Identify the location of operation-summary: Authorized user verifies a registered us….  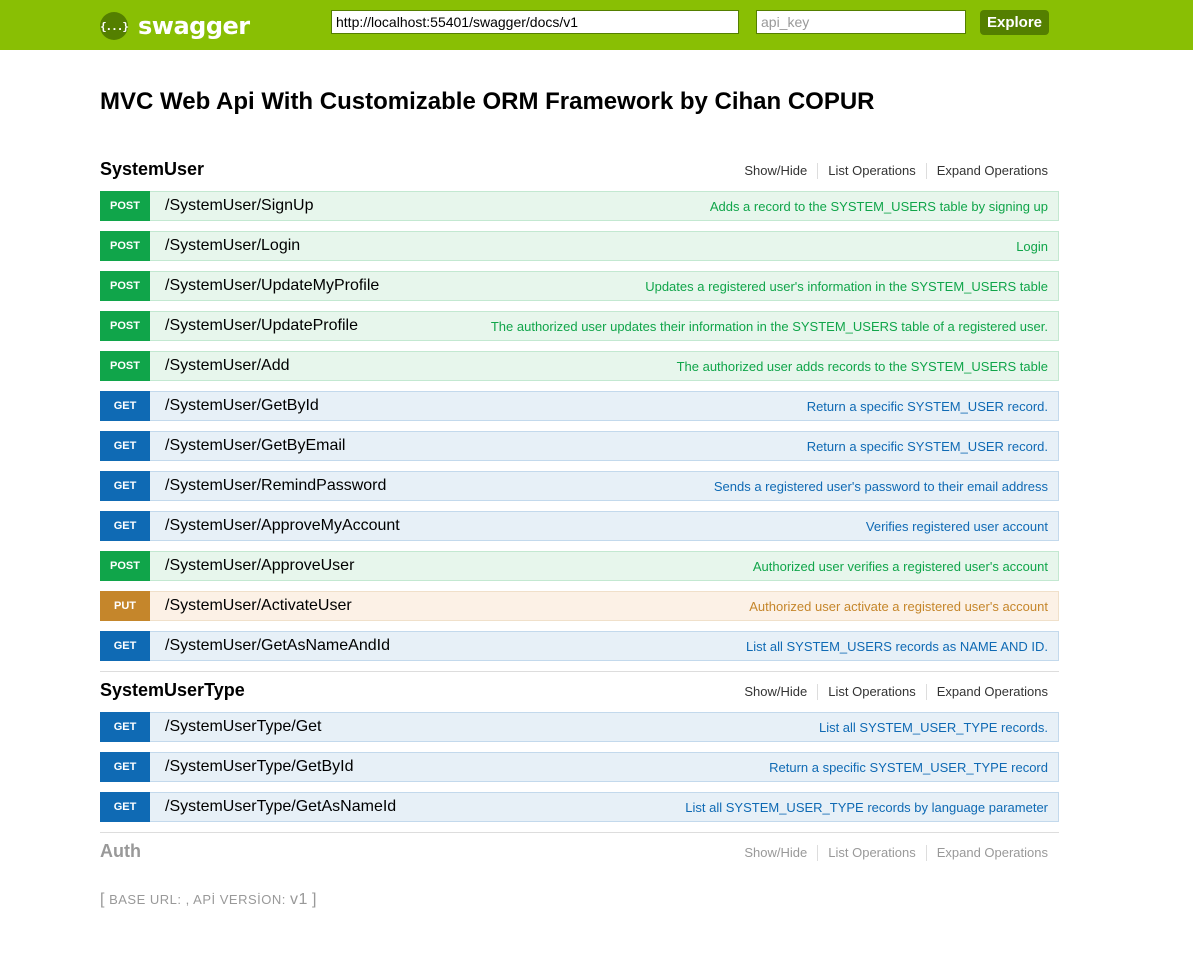
(900, 566).